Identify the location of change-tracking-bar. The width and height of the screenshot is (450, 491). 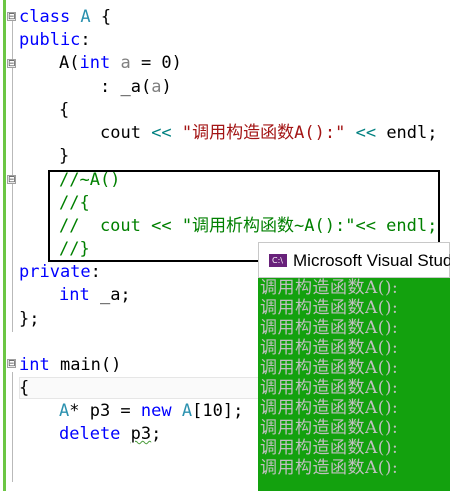
(4, 245).